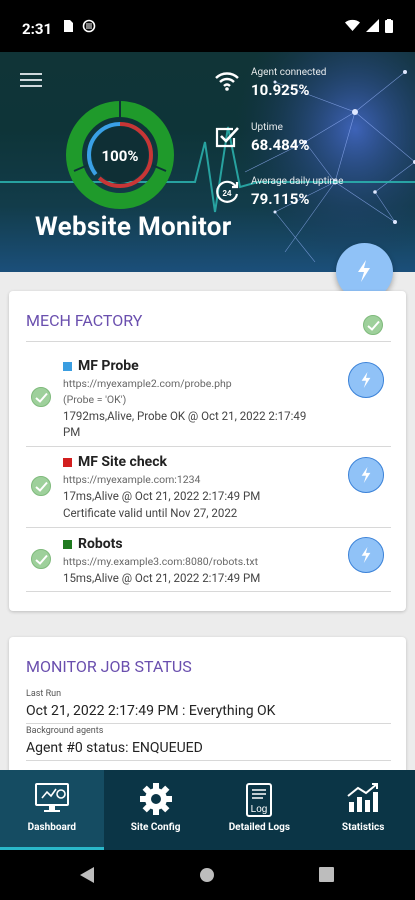 This screenshot has height=900, width=415. Describe the element at coordinates (259, 827) in the screenshot. I see `tab-label: Detailed Logs` at that location.